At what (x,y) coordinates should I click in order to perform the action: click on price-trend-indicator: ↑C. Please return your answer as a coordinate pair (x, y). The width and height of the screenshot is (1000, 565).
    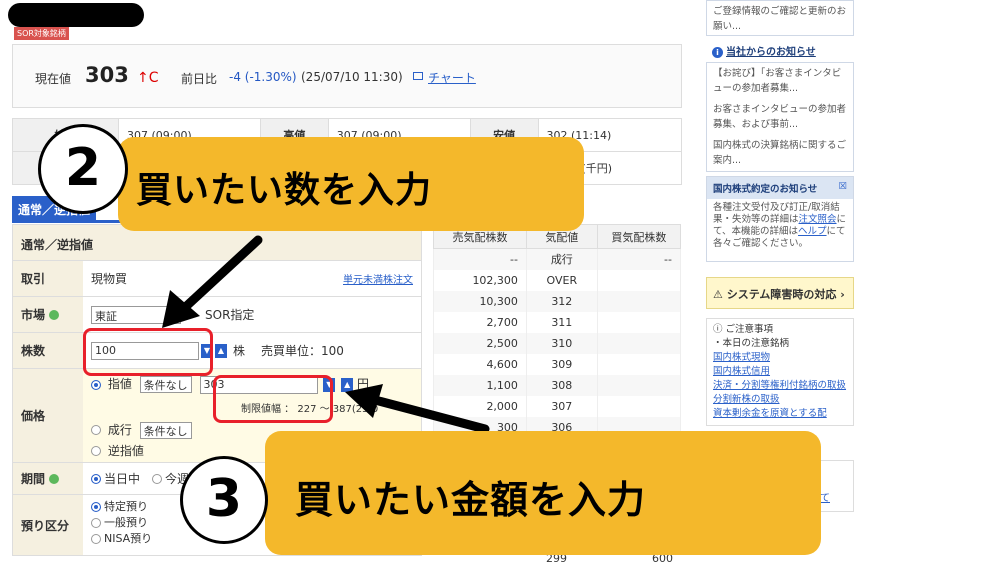
    Looking at the image, I should click on (148, 78).